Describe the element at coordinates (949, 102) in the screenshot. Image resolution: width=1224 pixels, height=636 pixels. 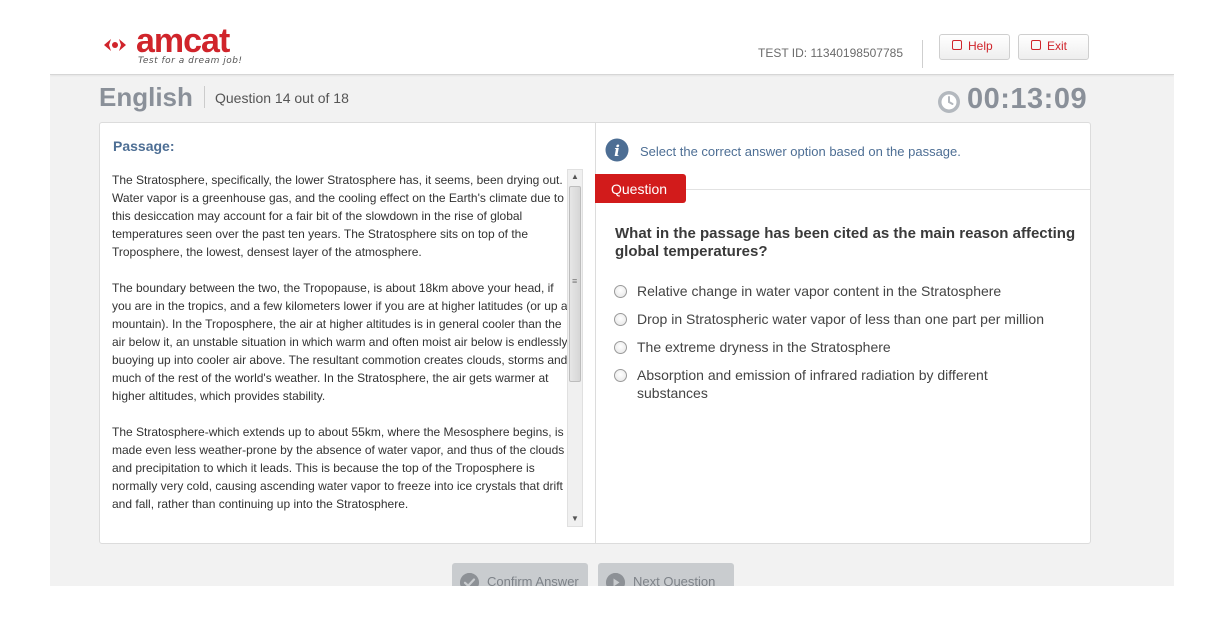
I see `clock-icon` at that location.